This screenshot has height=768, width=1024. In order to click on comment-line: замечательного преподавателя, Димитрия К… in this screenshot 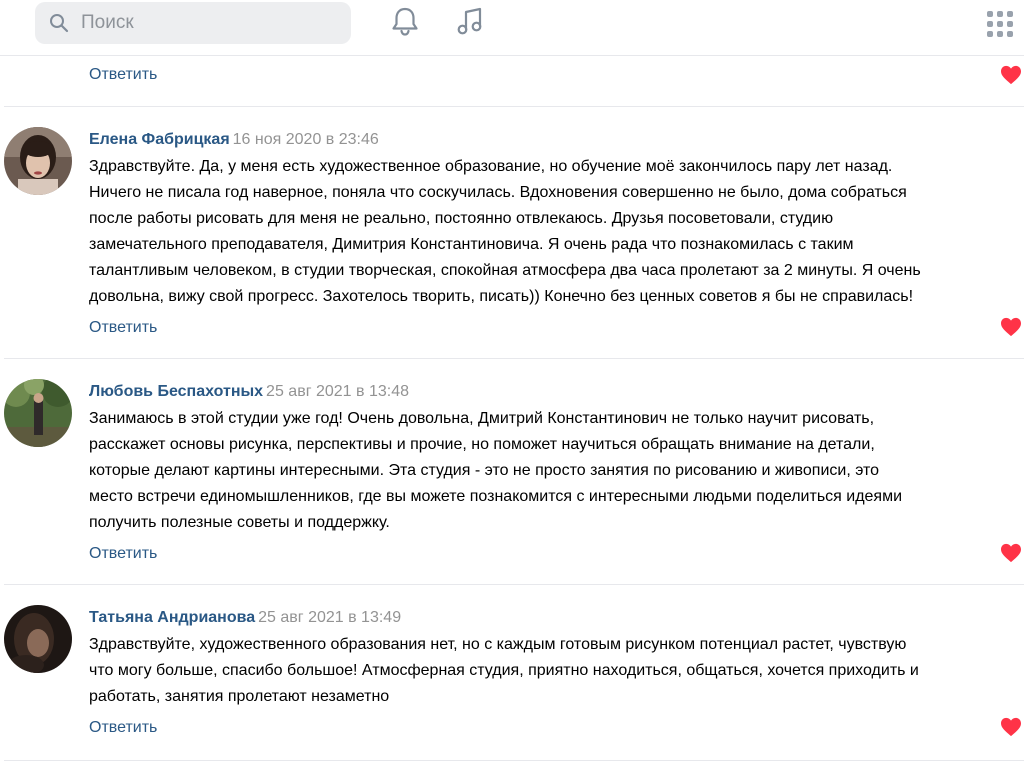, I will do `click(471, 244)`.